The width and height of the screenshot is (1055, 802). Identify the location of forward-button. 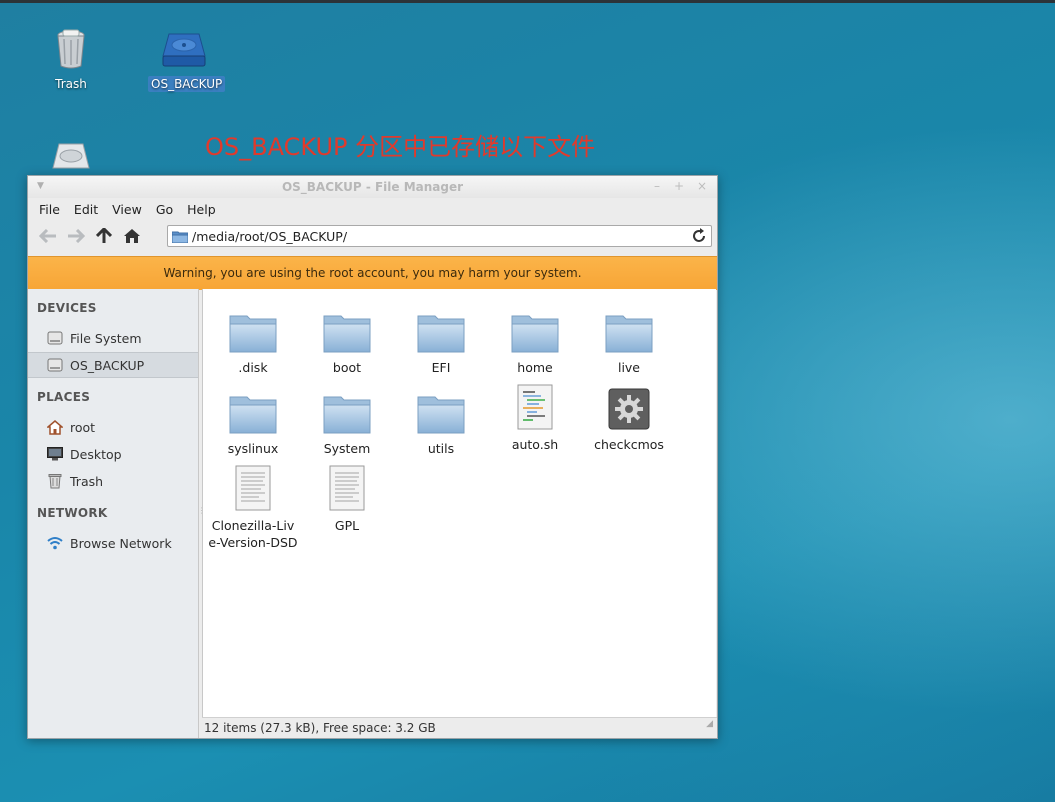
(76, 236).